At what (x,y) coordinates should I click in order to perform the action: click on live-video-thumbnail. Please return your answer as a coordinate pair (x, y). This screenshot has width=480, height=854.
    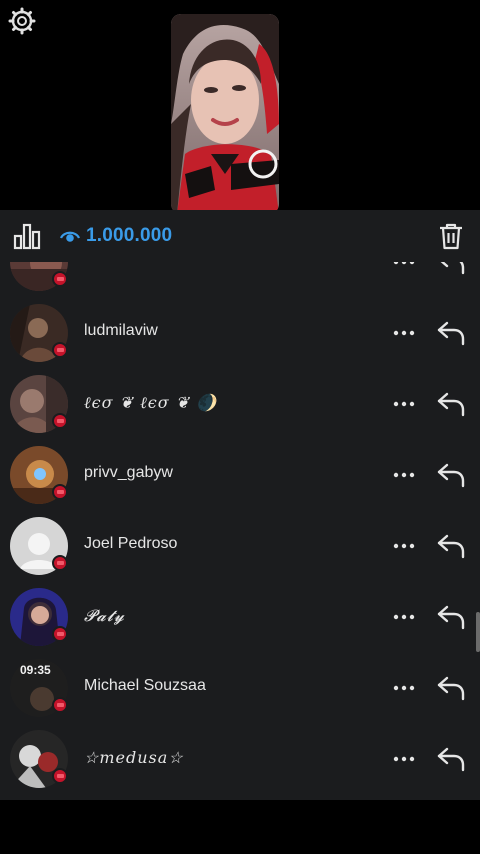
    Looking at the image, I should click on (225, 114).